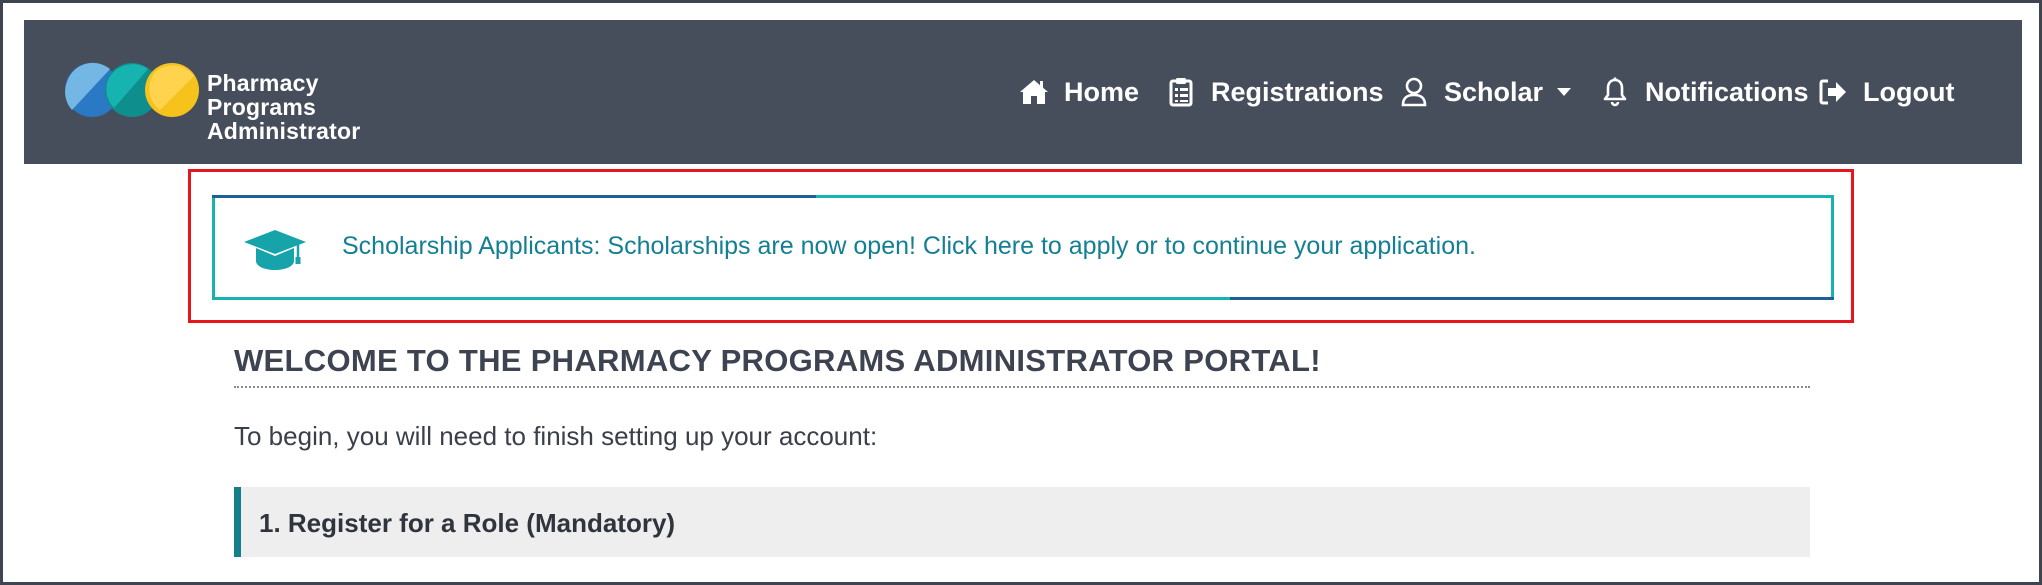 This screenshot has height=585, width=2042. I want to click on app-logo: Pharmacy Programs Administrator, so click(247, 102).